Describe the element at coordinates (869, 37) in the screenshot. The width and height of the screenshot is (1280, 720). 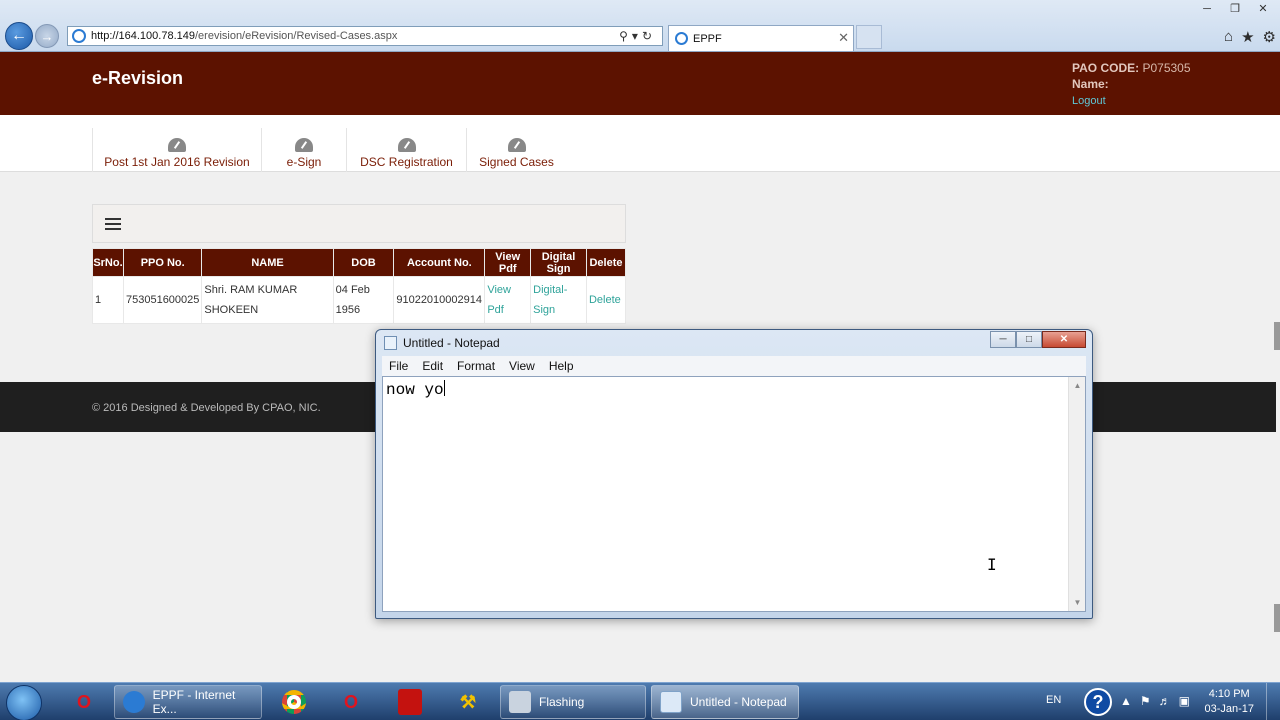
I see `new-tab-button` at that location.